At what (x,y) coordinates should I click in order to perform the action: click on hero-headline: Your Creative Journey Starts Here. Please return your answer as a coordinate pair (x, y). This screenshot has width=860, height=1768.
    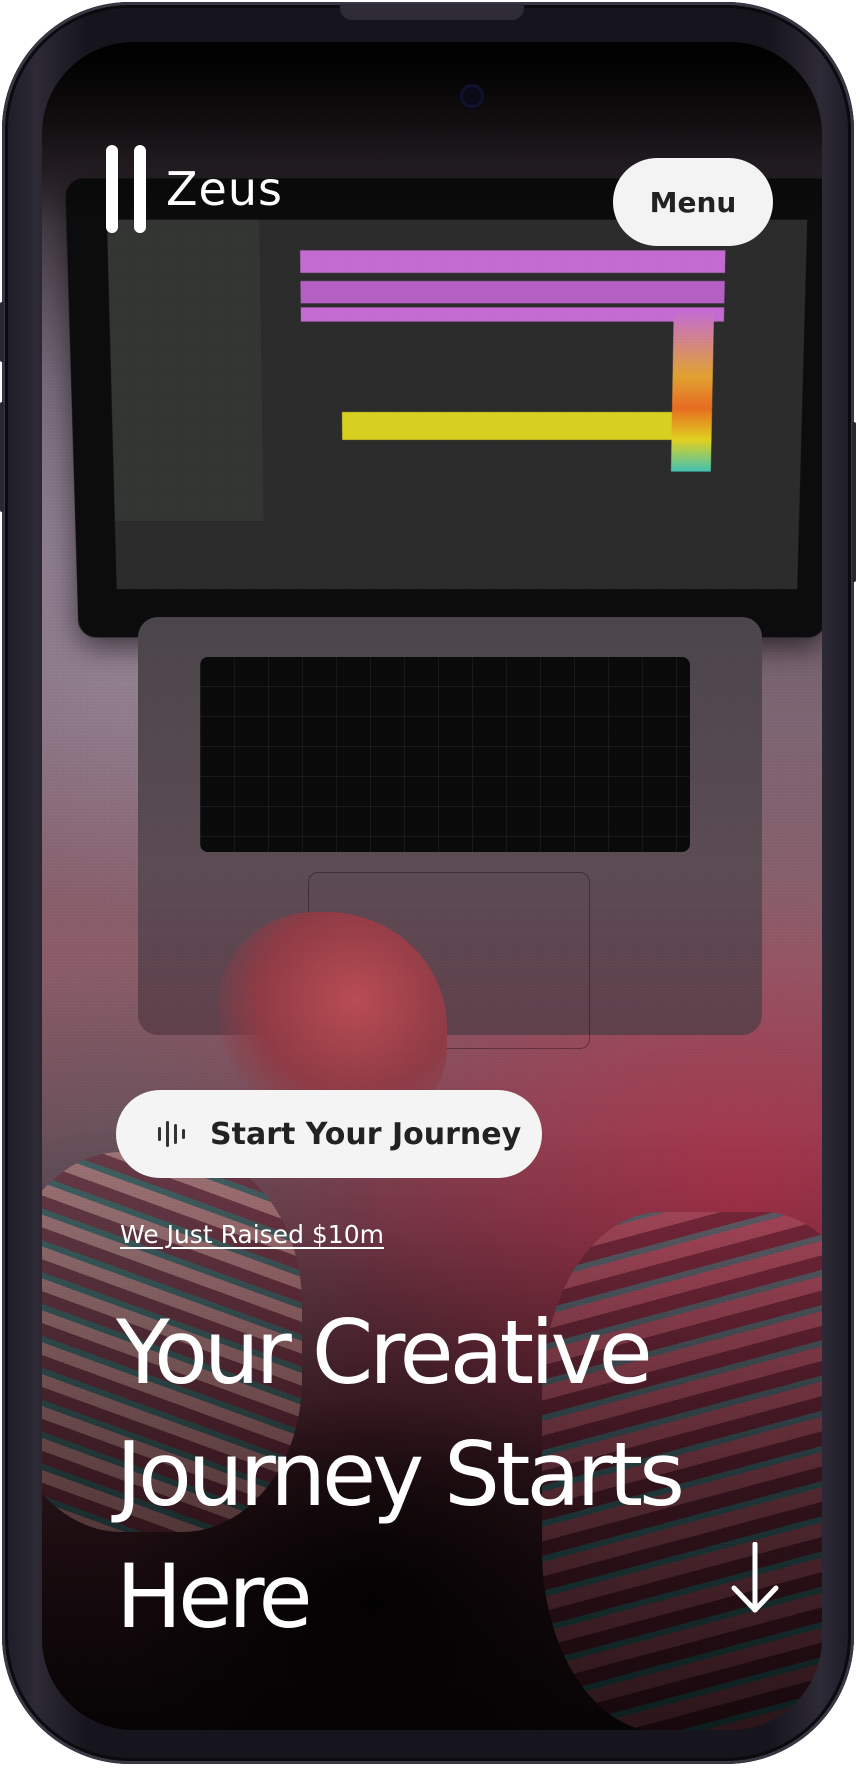
    Looking at the image, I should click on (400, 1474).